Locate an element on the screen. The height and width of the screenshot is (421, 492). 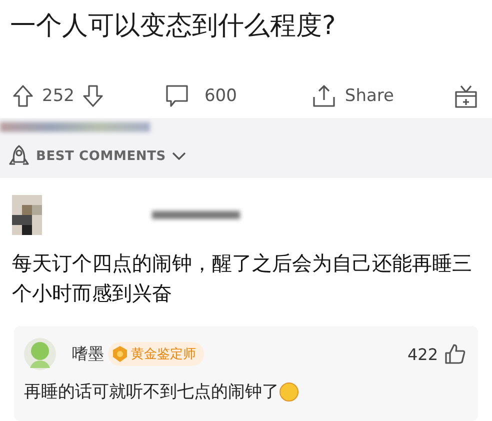
sort-dropdown: BEST COMMENTS is located at coordinates (101, 156).